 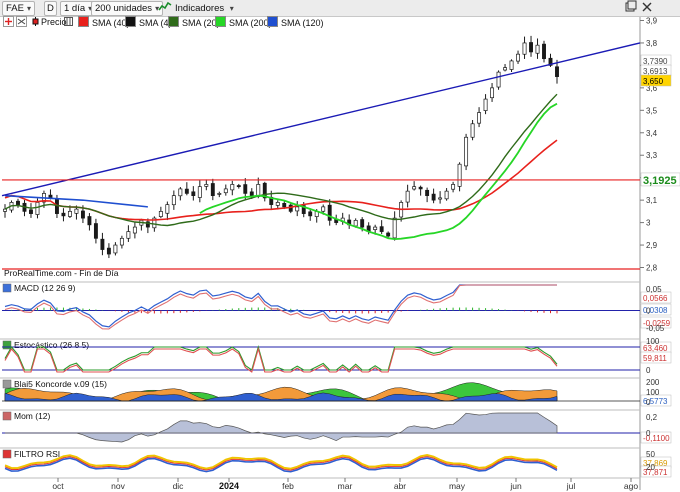 I want to click on candle-icon, so click(x=35, y=21).